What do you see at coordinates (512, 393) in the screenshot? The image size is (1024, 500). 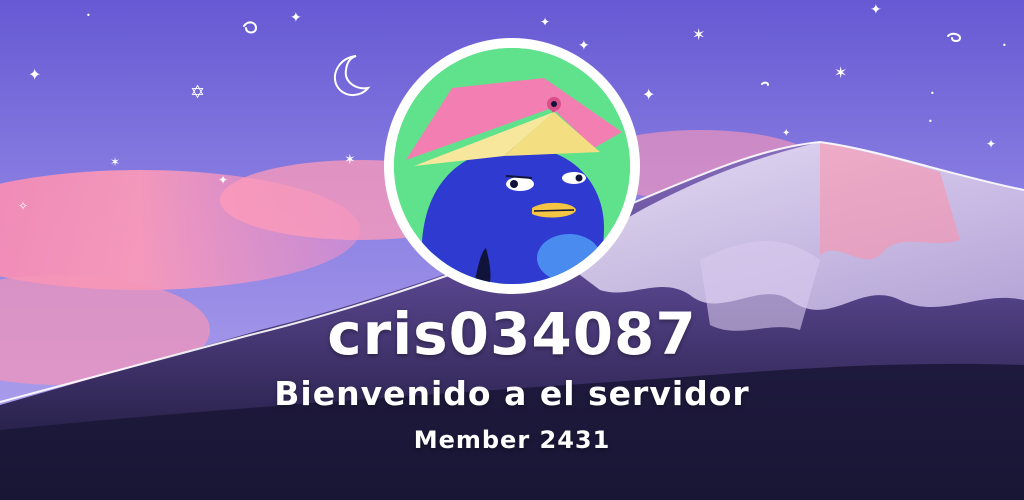 I see `welcome-message: Bienvenido a el servidor` at bounding box center [512, 393].